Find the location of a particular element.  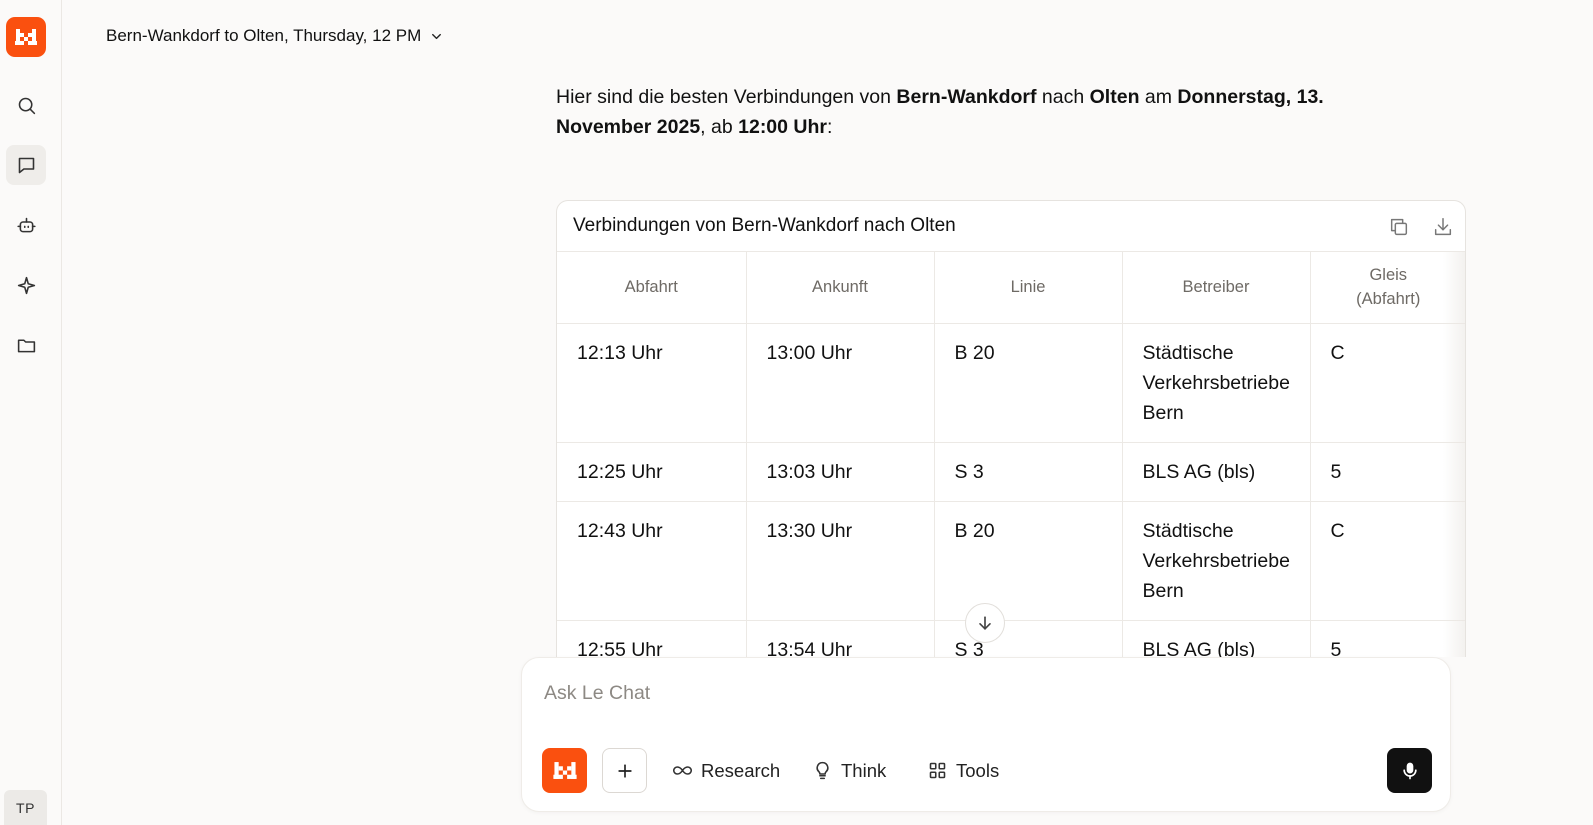

arrow-down-icon is located at coordinates (985, 623).